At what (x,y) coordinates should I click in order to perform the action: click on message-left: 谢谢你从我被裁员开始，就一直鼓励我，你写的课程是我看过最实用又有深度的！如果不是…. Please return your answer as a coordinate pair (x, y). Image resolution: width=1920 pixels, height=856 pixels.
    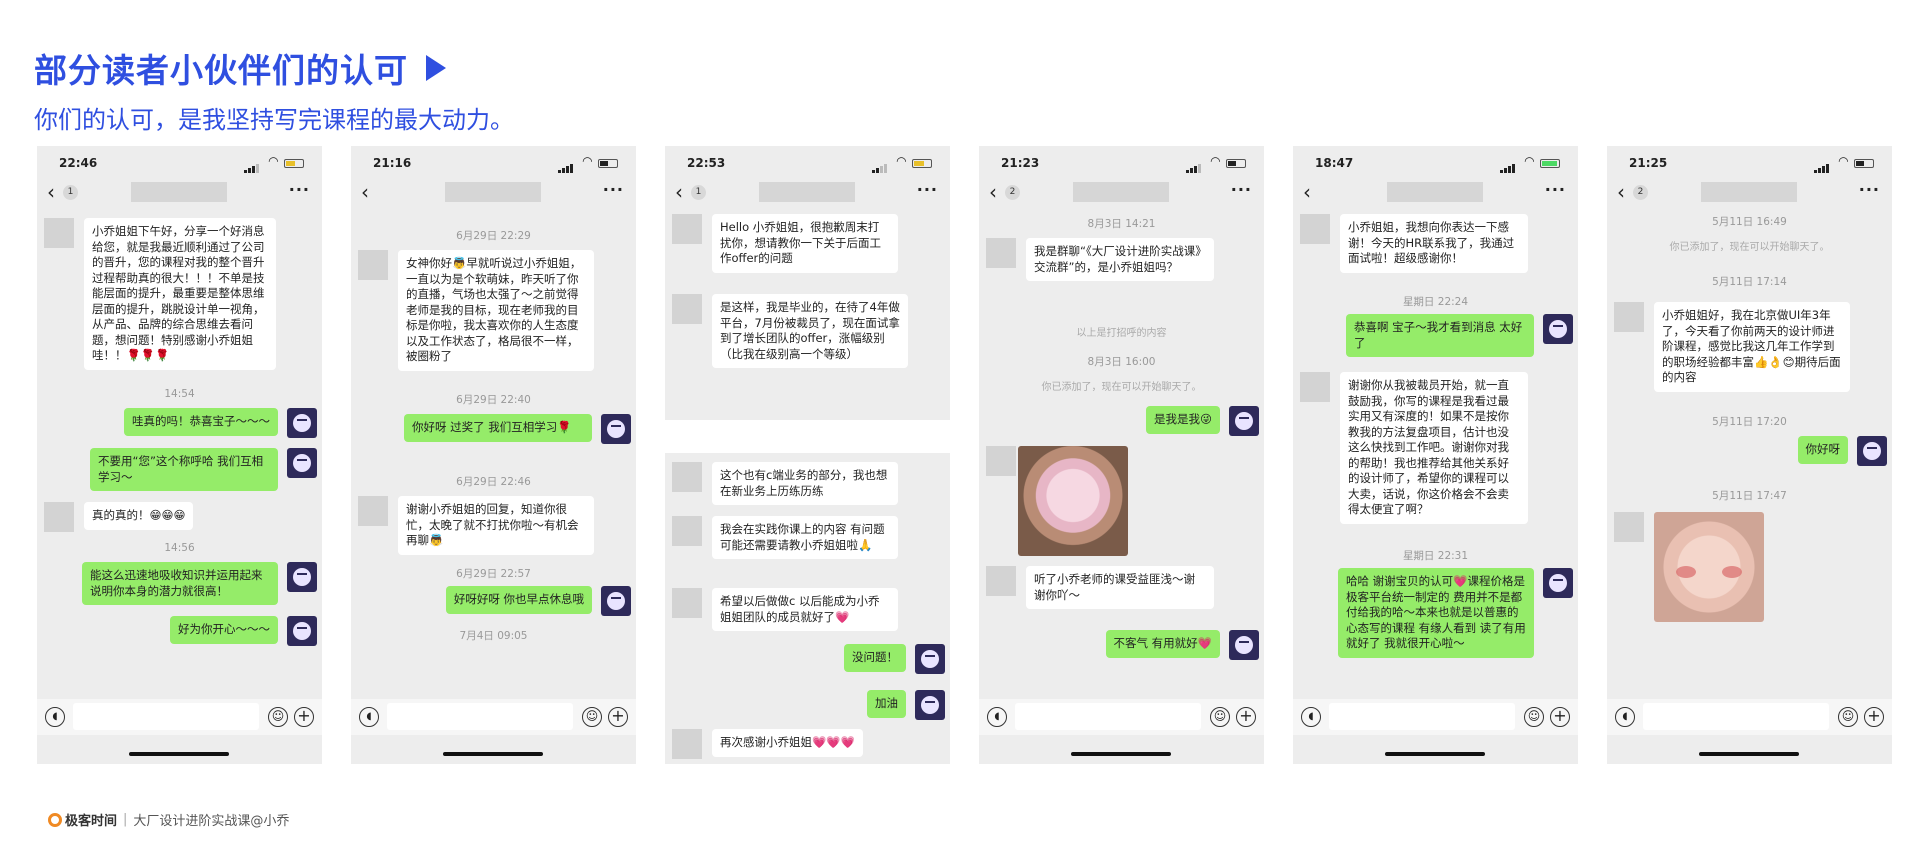
    Looking at the image, I should click on (1414, 448).